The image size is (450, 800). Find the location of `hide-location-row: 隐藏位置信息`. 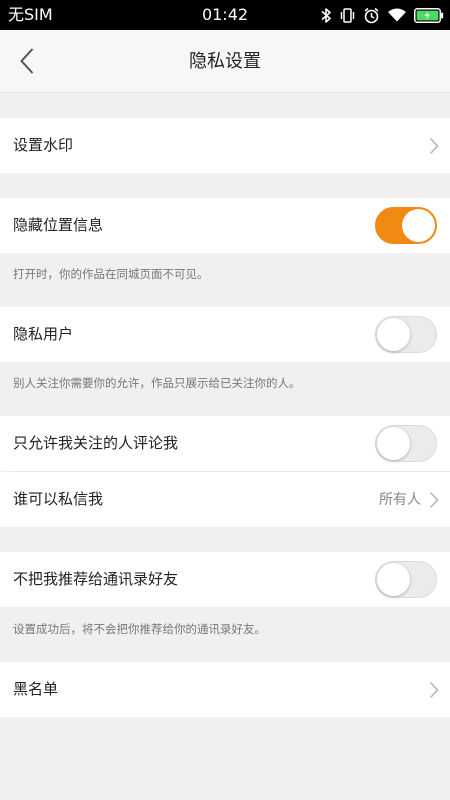

hide-location-row: 隐藏位置信息 is located at coordinates (225, 225).